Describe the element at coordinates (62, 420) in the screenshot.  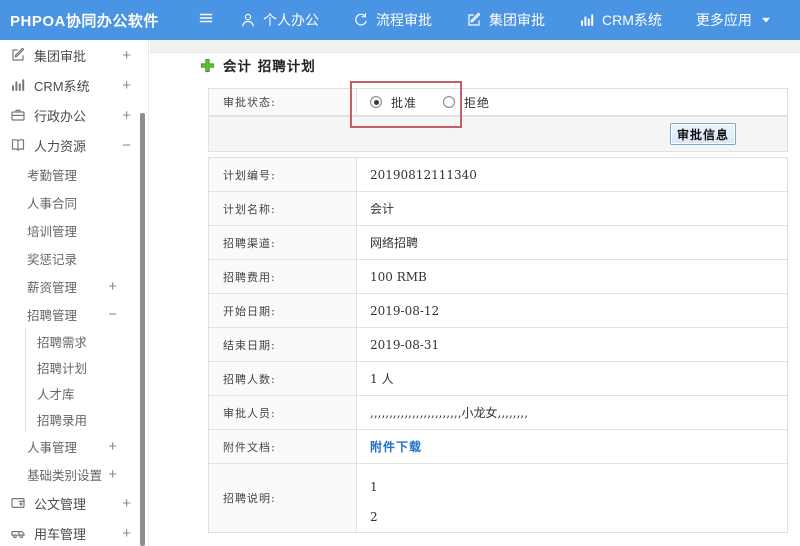
I see `sidebar-item-label: 招聘录用` at that location.